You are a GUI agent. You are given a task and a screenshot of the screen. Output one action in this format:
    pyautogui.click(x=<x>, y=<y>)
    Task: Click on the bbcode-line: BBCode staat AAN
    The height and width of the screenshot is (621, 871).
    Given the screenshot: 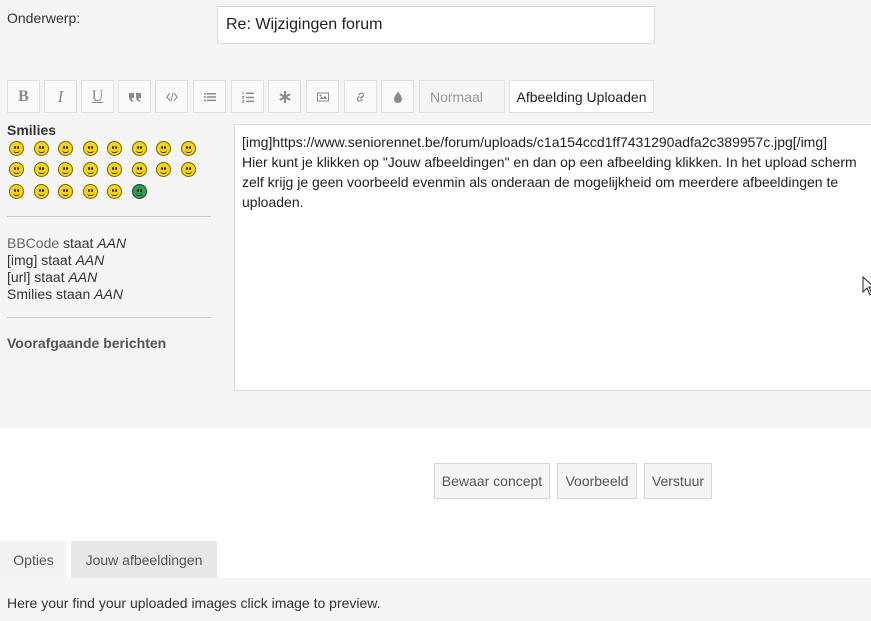 What is the action you would take?
    pyautogui.click(x=66, y=243)
    